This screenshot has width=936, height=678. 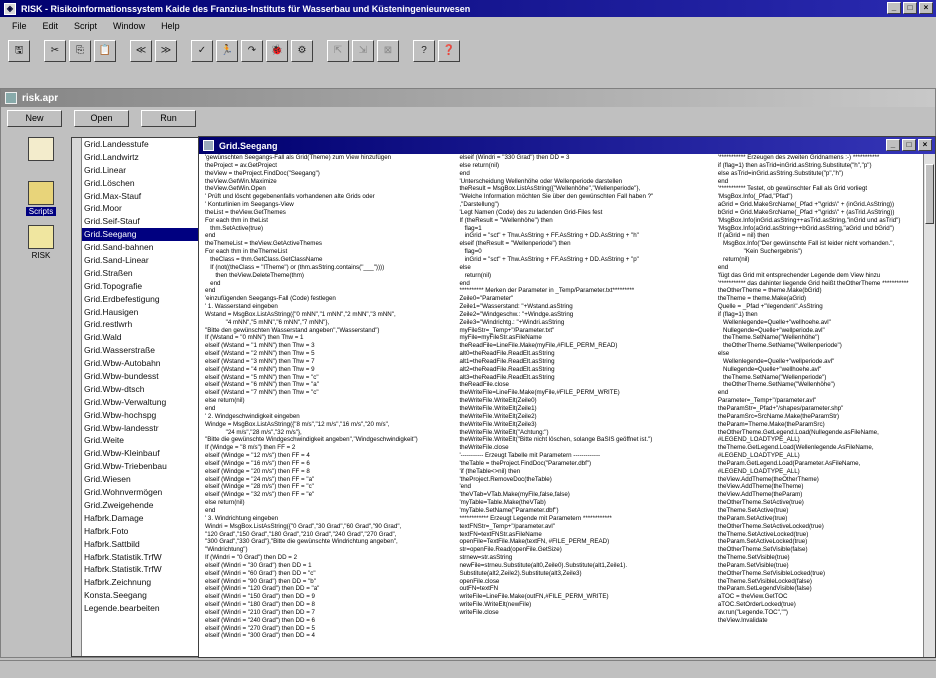 What do you see at coordinates (135, 247) in the screenshot?
I see `script-list-item: Grid.Sand-bahnen` at bounding box center [135, 247].